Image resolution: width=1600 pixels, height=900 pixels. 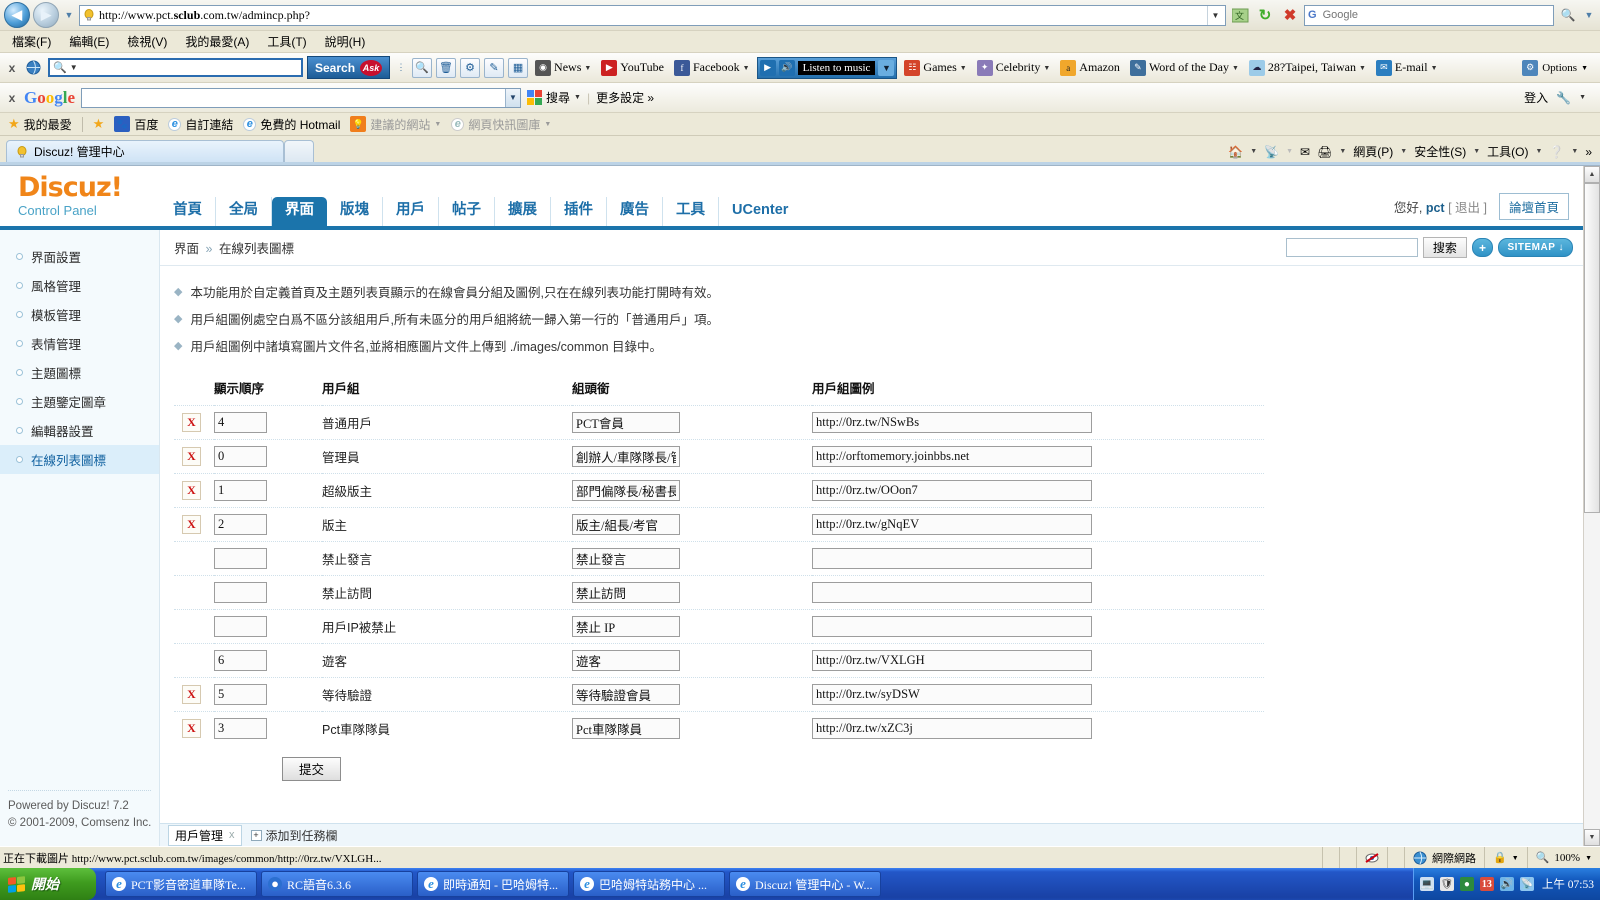 I want to click on sitemap-button: SITEMAP ↓, so click(x=1535, y=247).